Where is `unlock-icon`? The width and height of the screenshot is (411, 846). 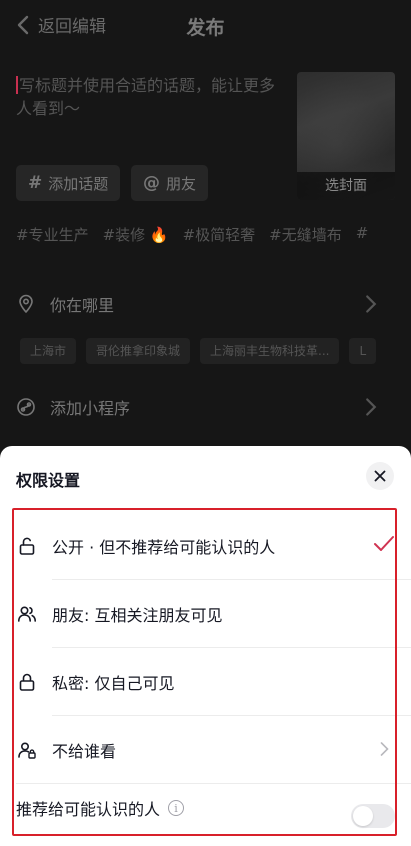 unlock-icon is located at coordinates (27, 546).